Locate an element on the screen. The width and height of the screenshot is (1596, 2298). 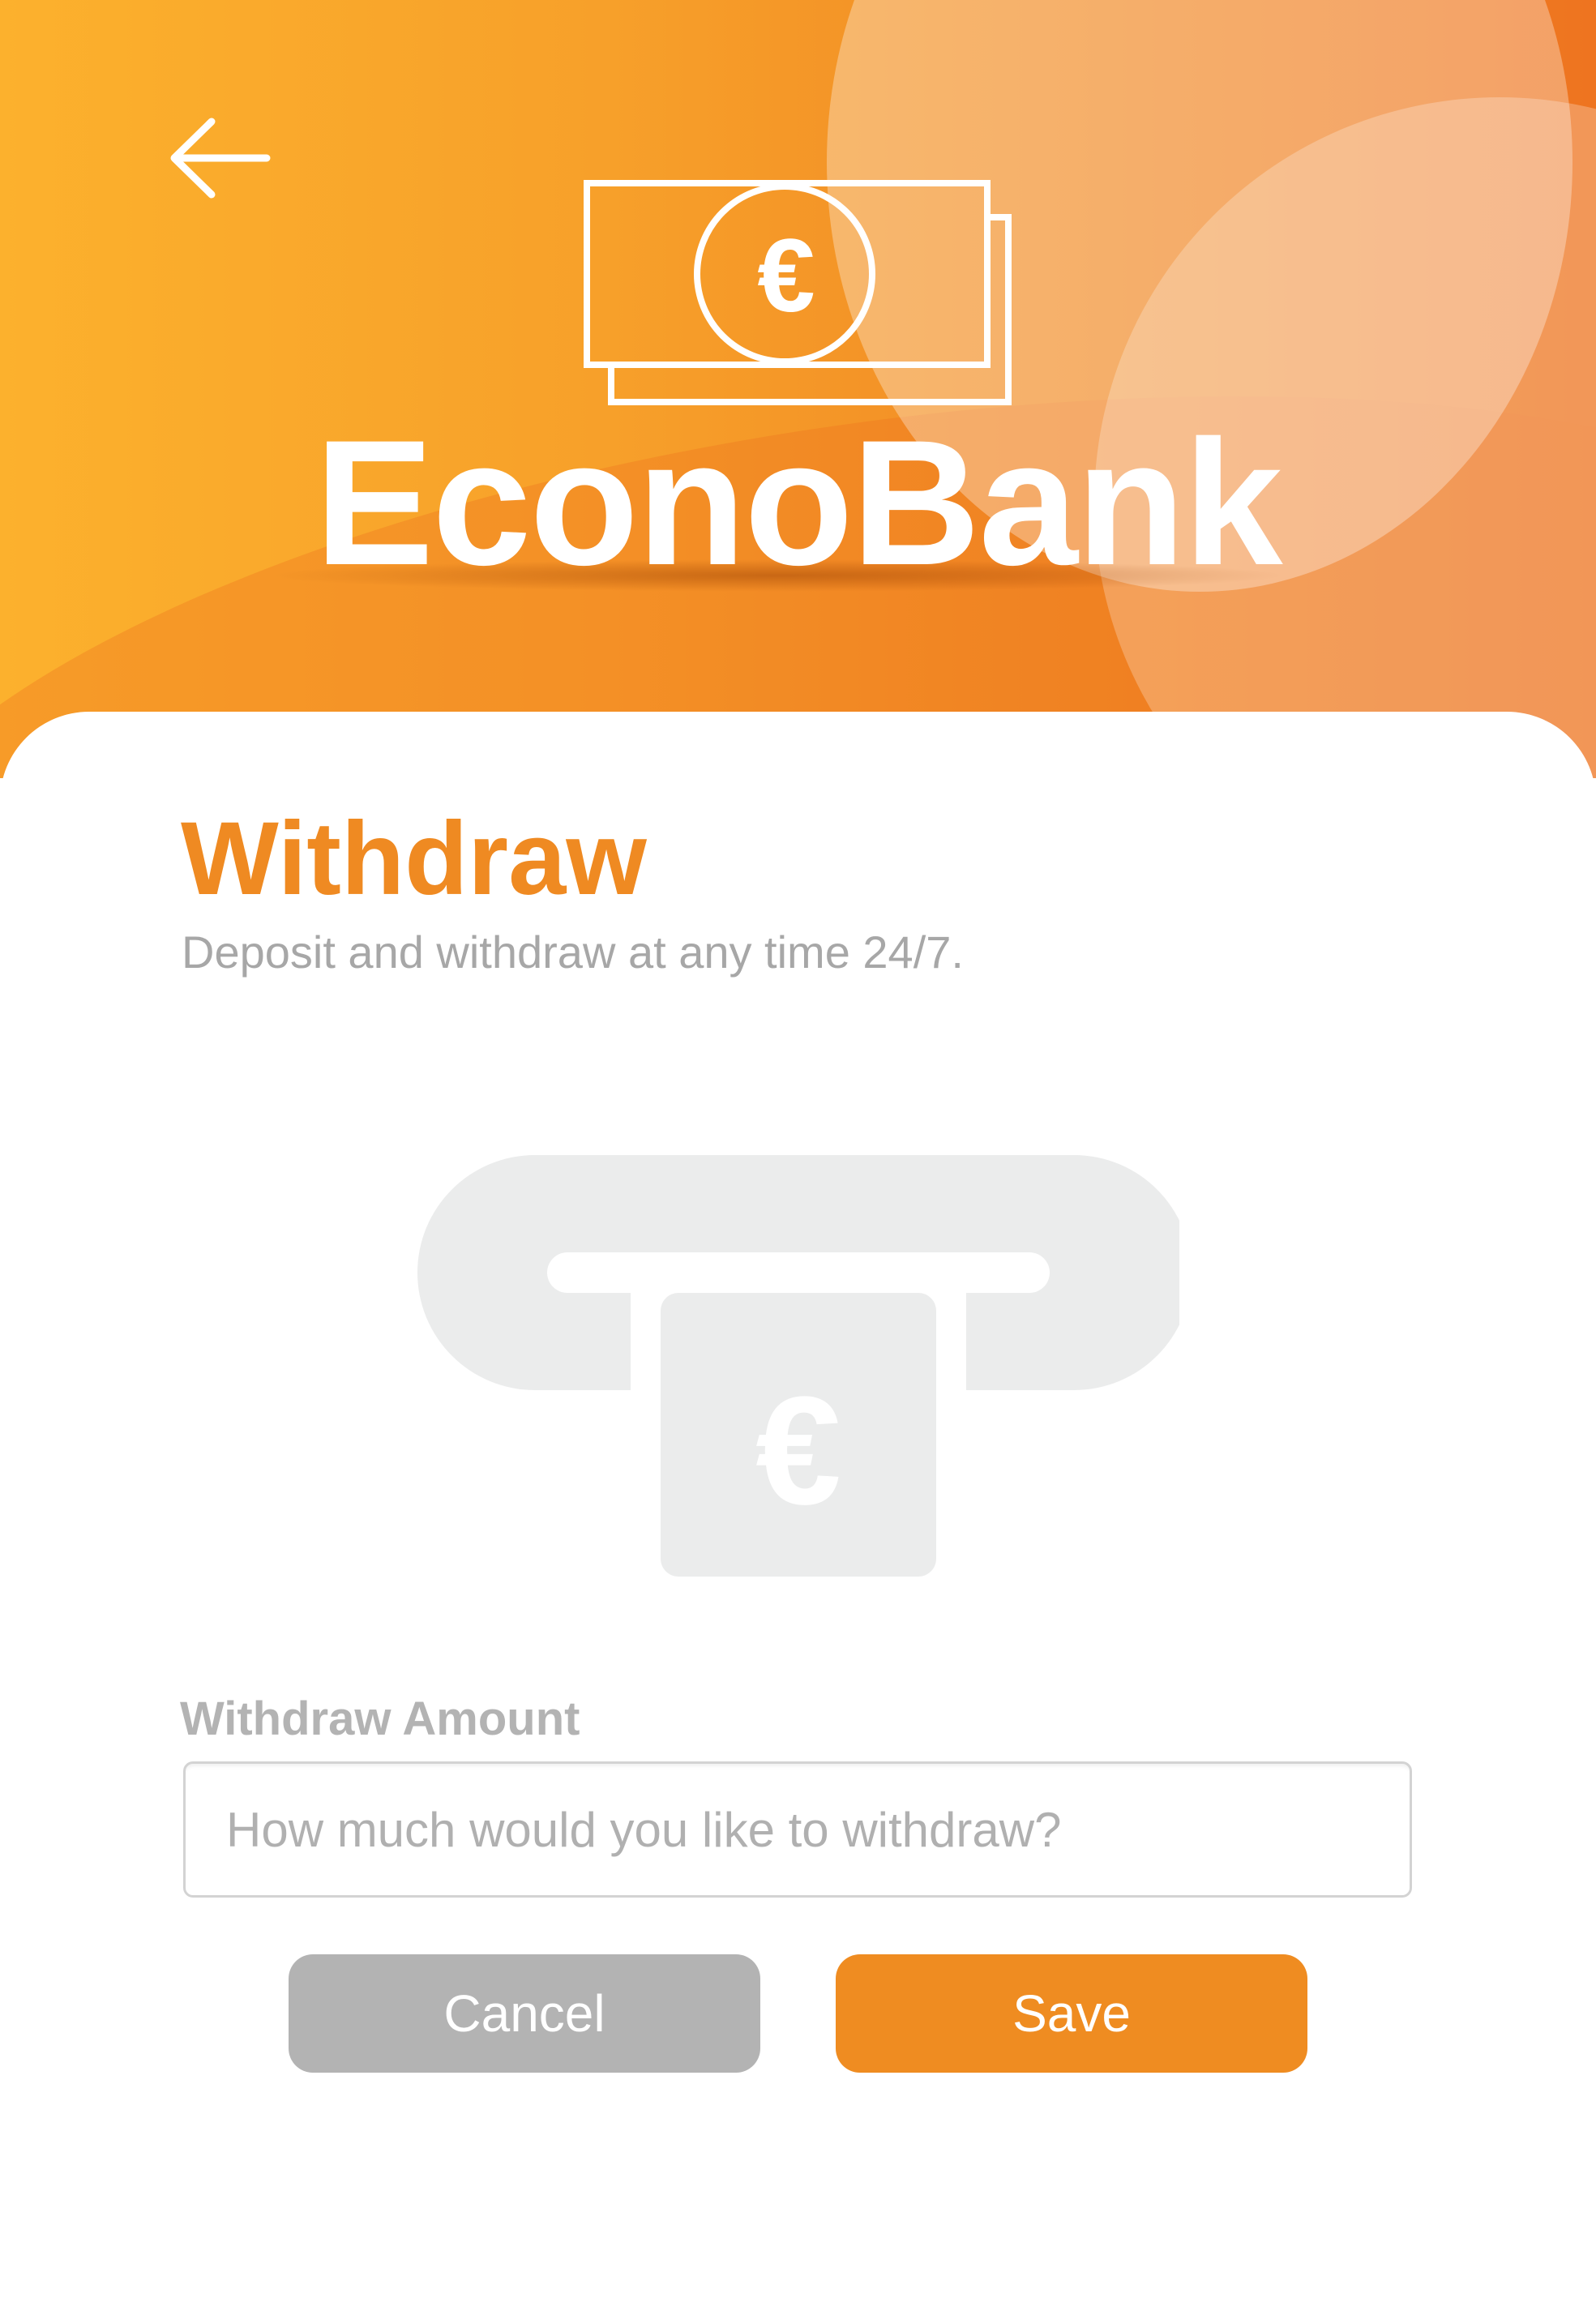
back-button is located at coordinates (219, 158).